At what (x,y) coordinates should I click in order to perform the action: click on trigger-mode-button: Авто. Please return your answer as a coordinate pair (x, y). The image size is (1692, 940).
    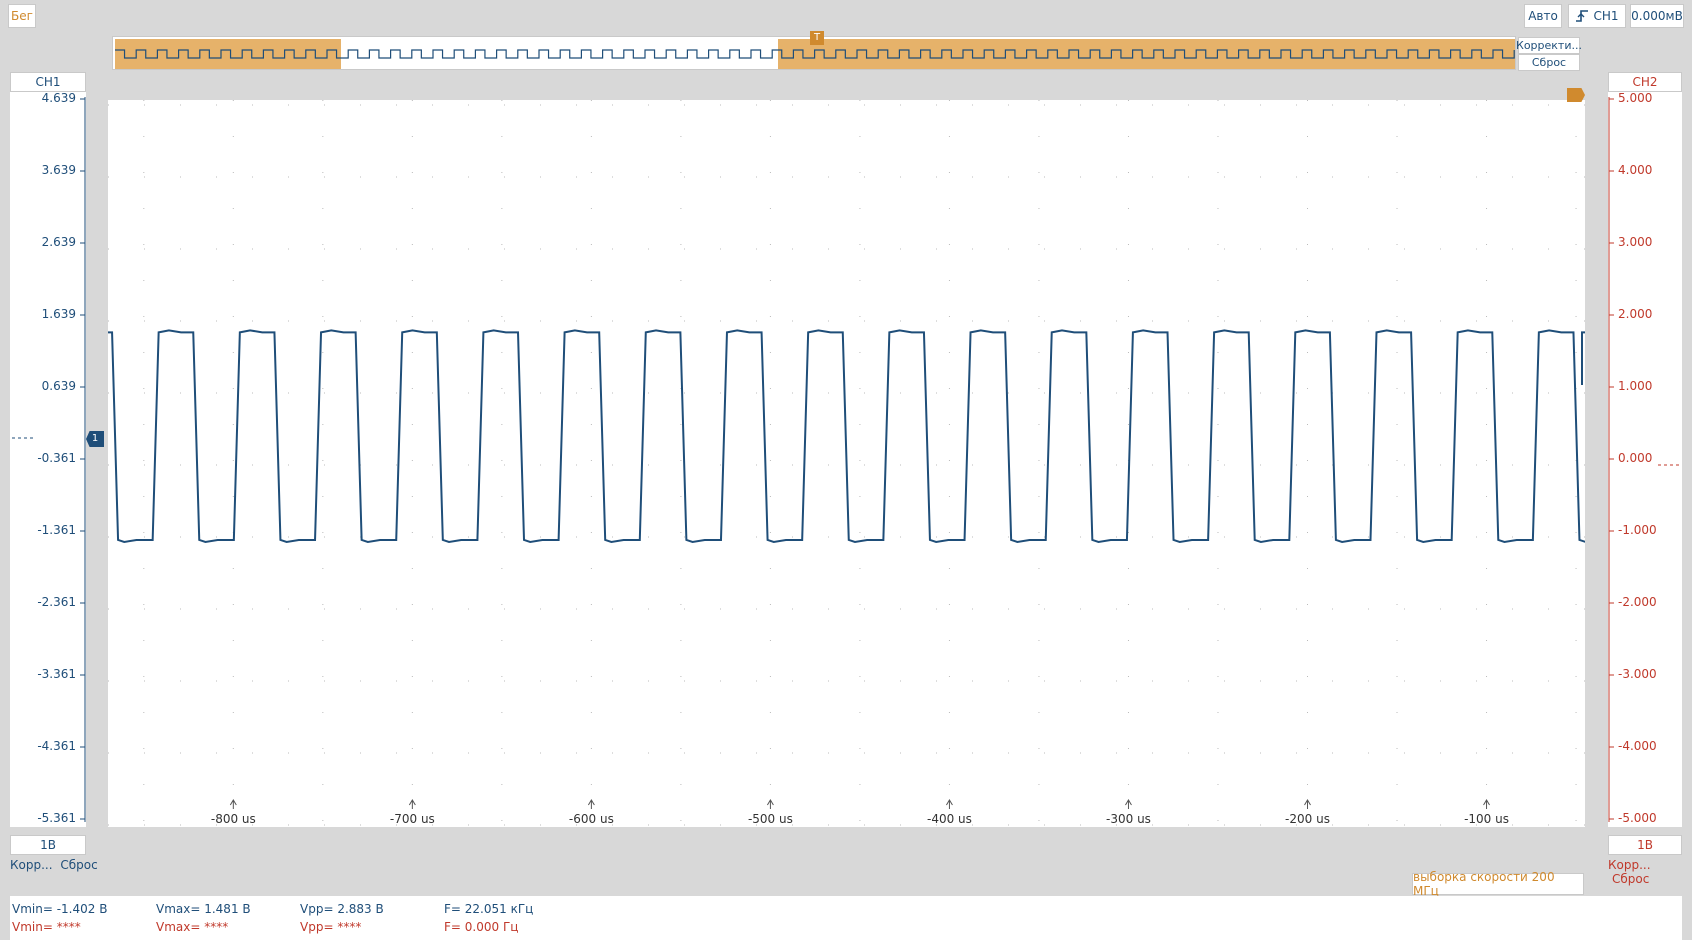
    Looking at the image, I should click on (1543, 16).